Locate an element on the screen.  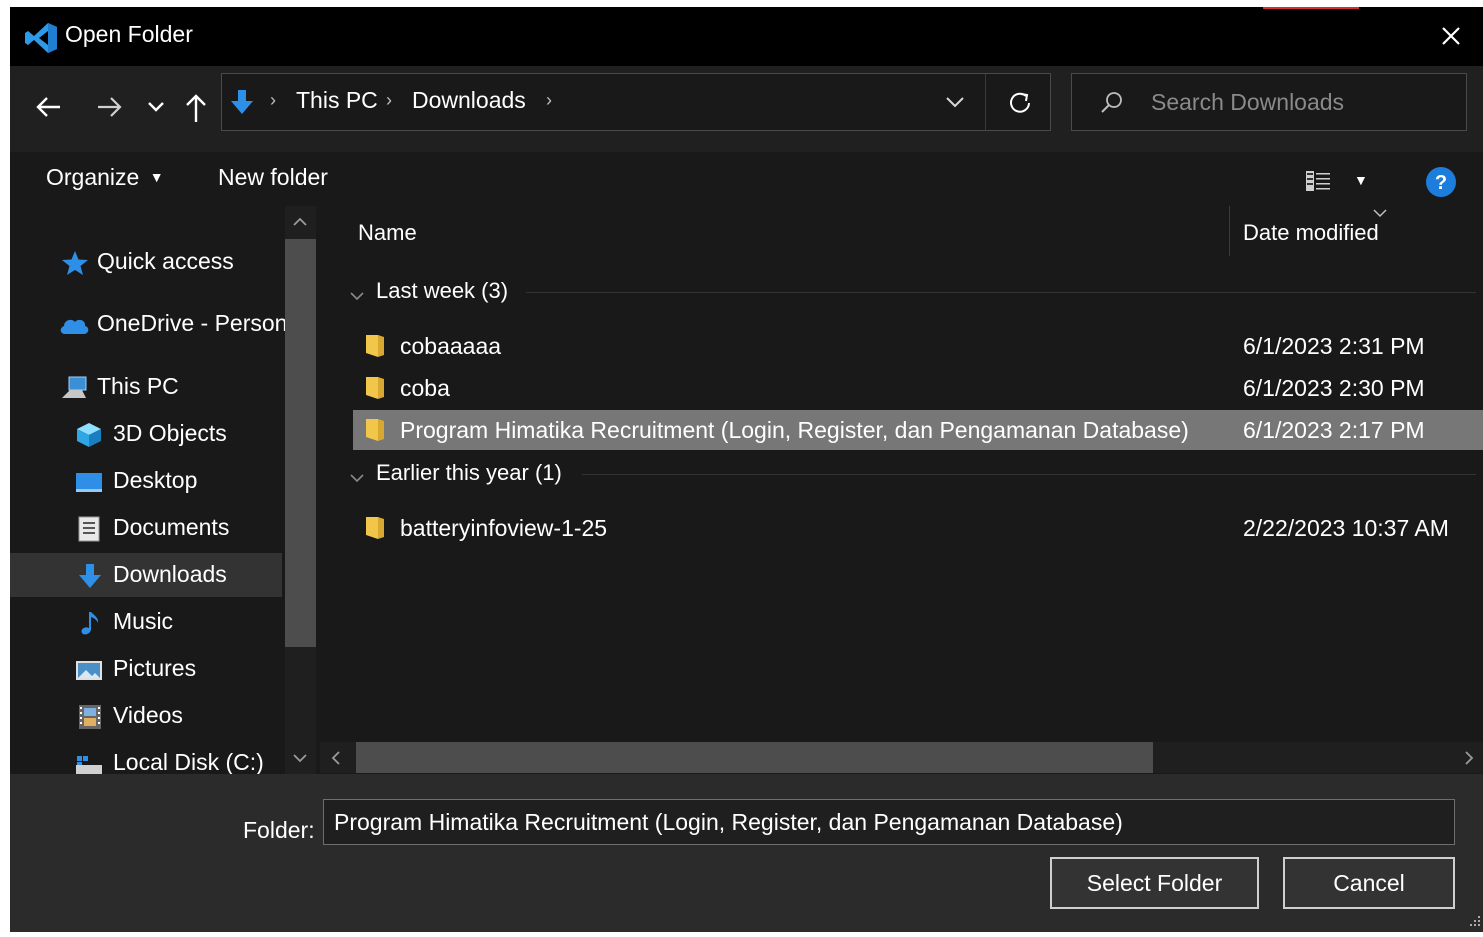
sidebar-item-label: Downloads is located at coordinates (170, 574).